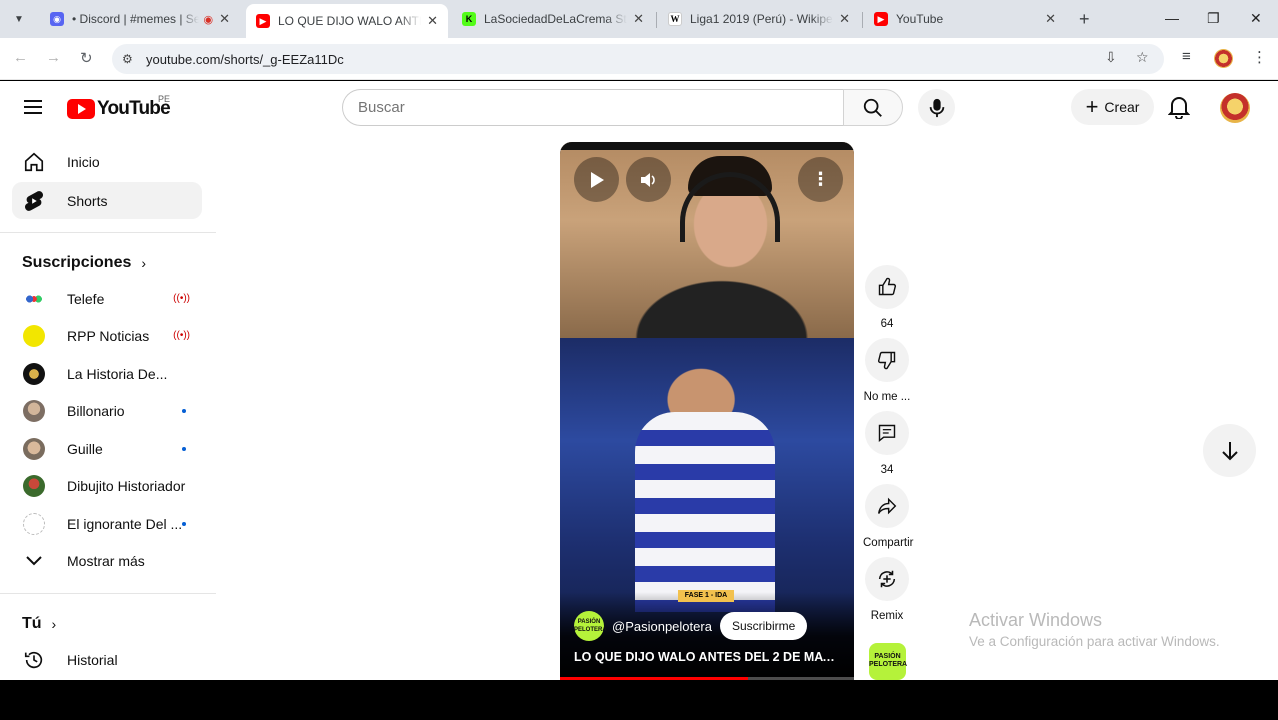 This screenshot has width=1278, height=720. What do you see at coordinates (1172, 18) in the screenshot?
I see `minimize-icon: —` at bounding box center [1172, 18].